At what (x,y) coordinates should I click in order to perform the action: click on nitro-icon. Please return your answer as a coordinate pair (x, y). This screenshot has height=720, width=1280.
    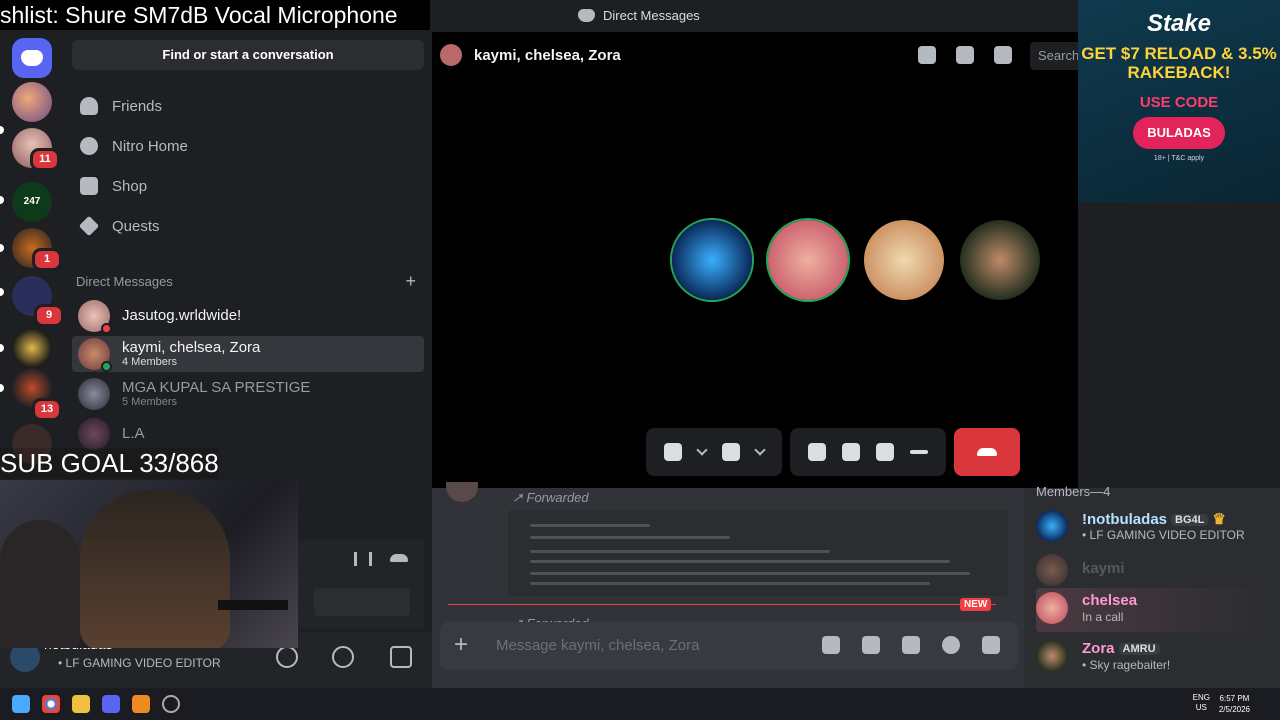
    Looking at the image, I should click on (89, 146).